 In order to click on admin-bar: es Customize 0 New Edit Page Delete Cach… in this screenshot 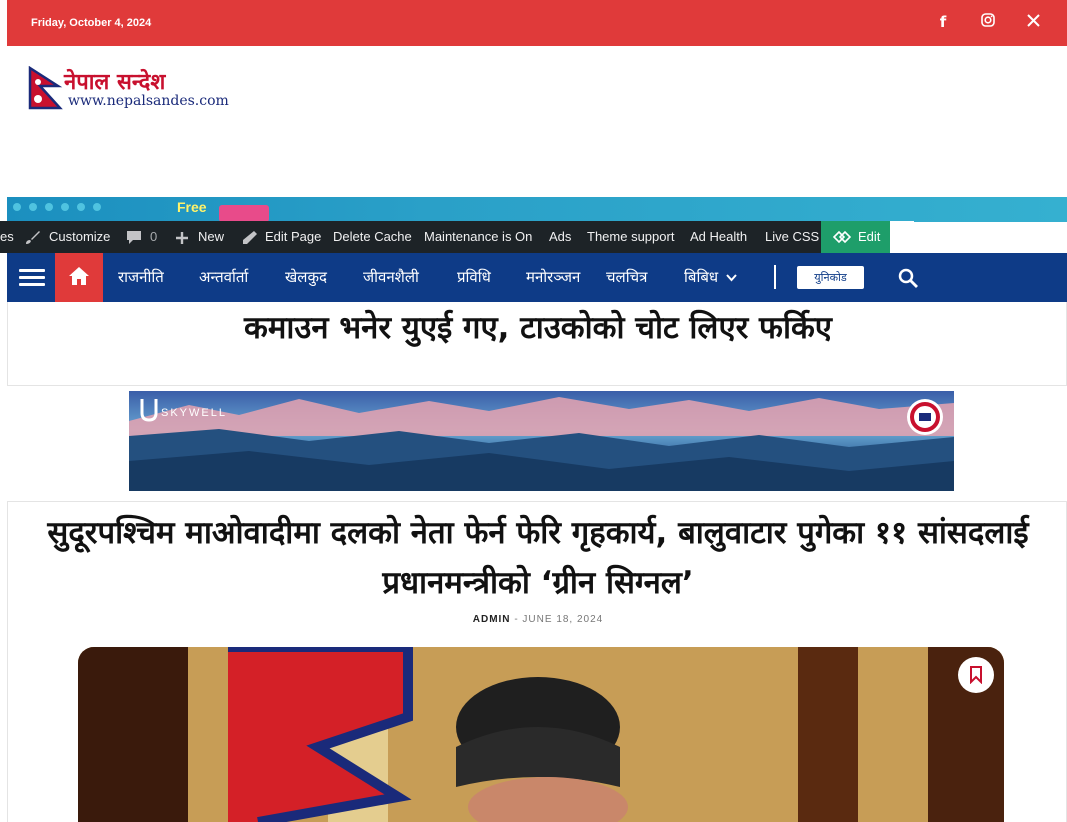, I will do `click(457, 237)`.